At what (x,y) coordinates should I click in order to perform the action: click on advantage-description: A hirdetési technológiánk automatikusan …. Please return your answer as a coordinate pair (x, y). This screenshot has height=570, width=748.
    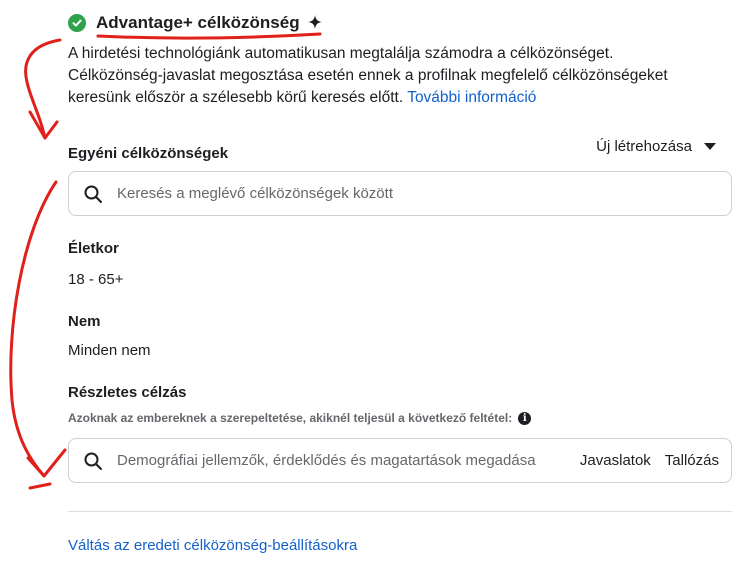
    Looking at the image, I should click on (398, 76).